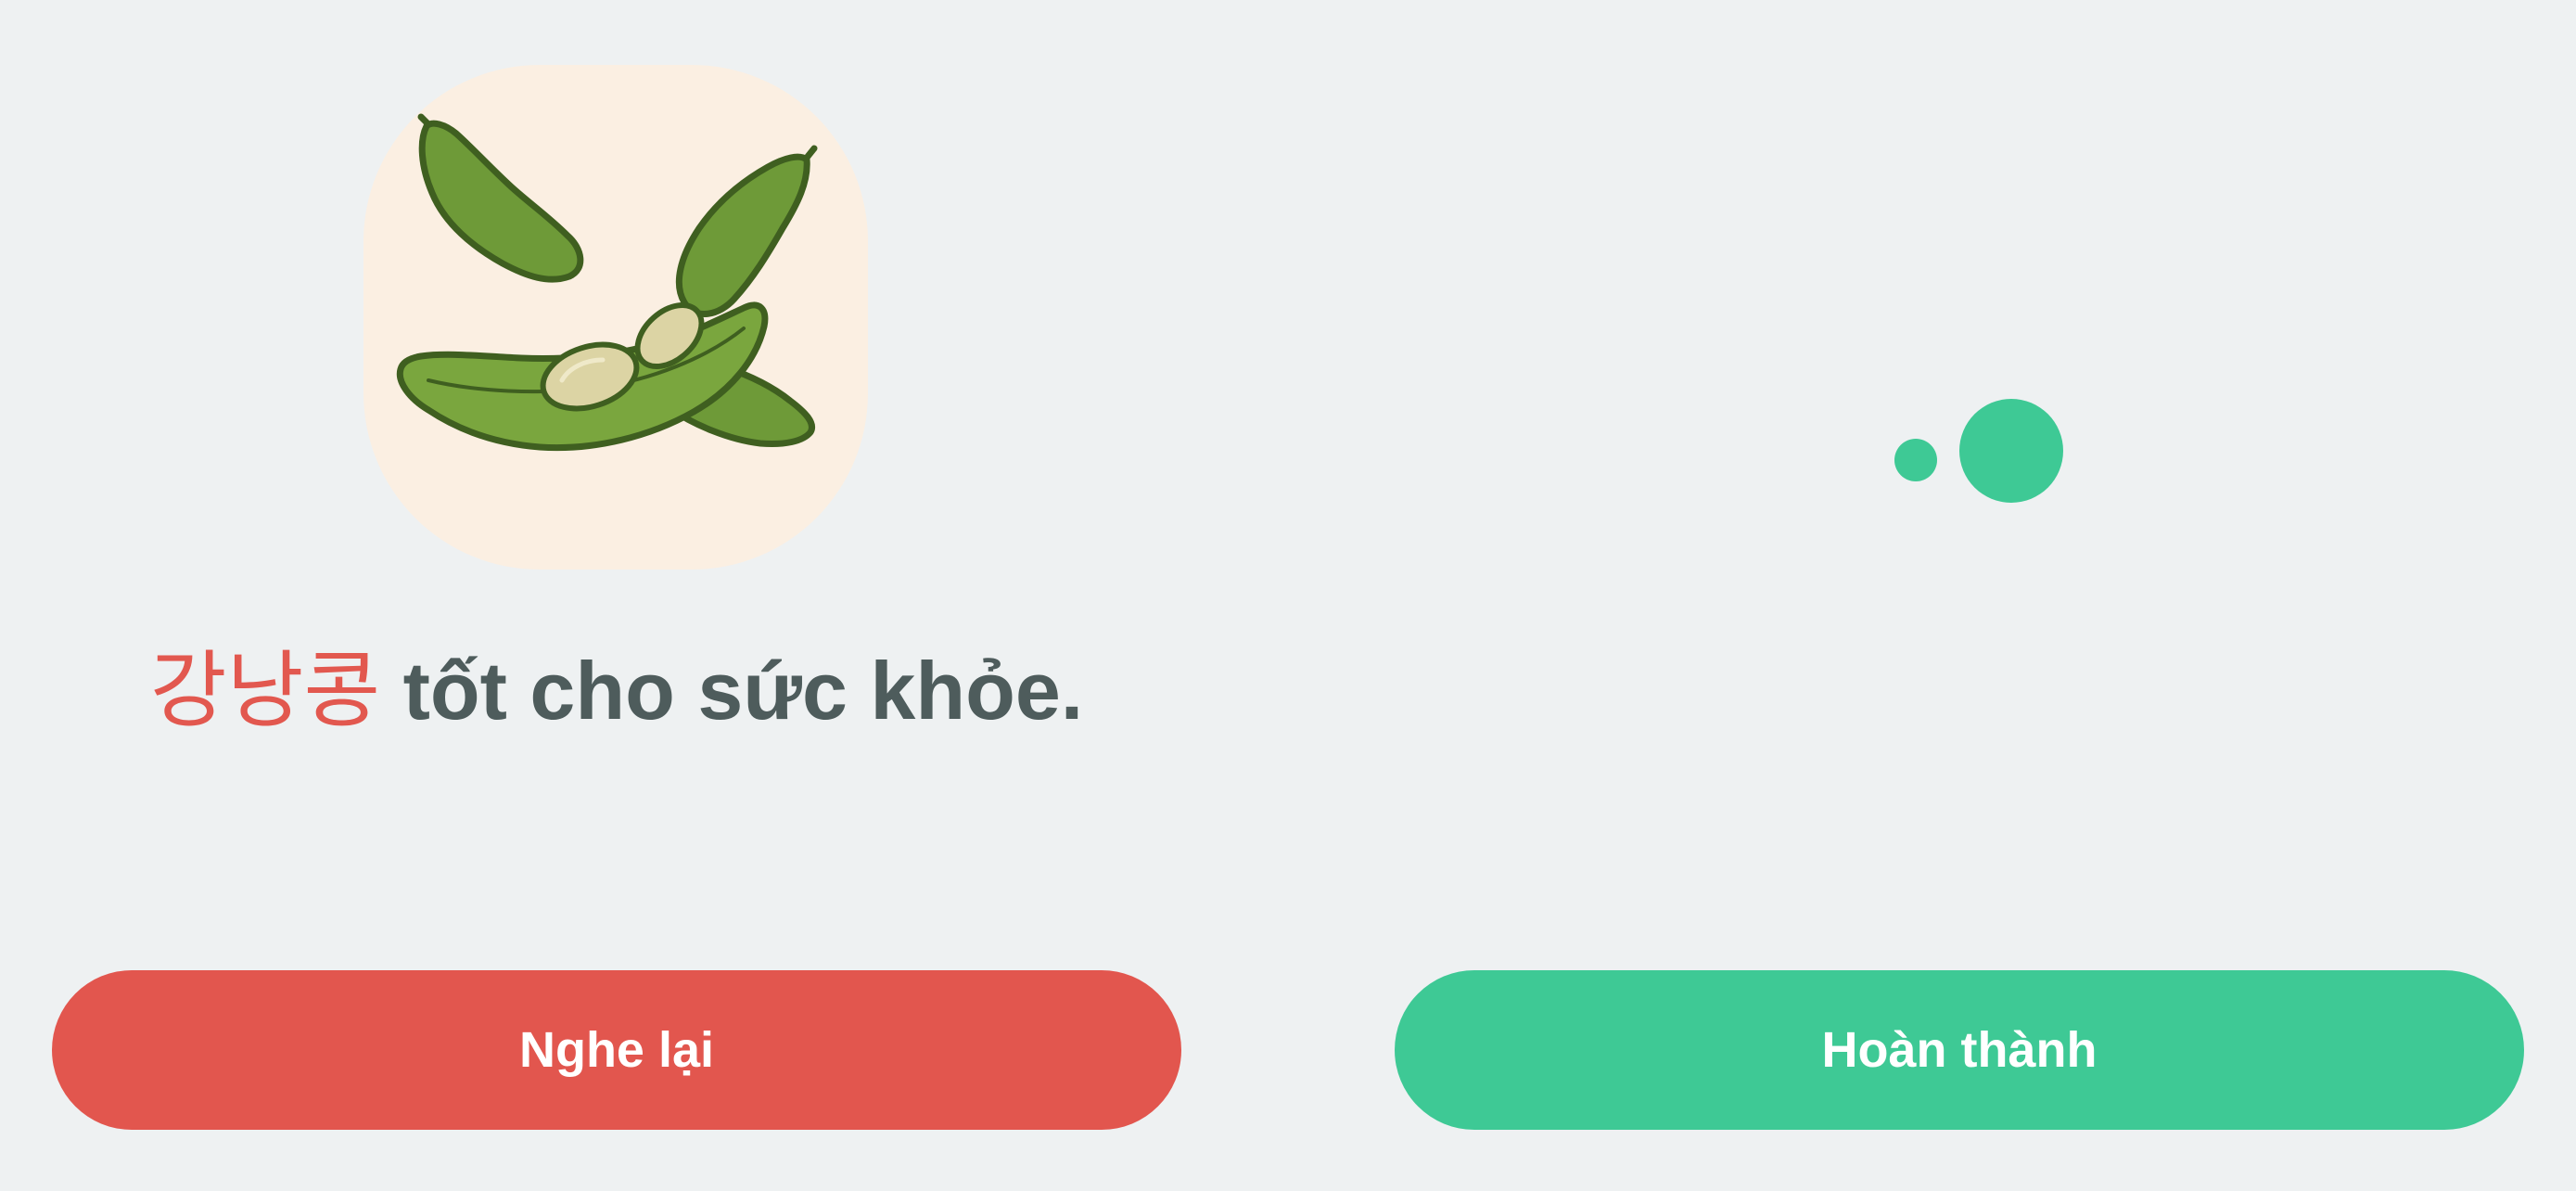  What do you see at coordinates (2011, 451) in the screenshot?
I see `loading-dot-large` at bounding box center [2011, 451].